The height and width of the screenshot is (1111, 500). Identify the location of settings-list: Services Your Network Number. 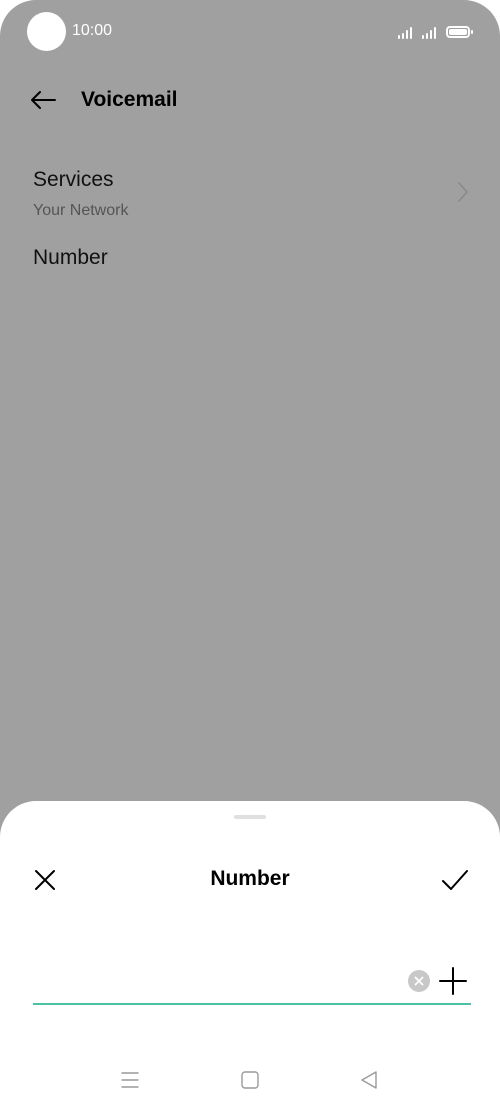
(250, 224).